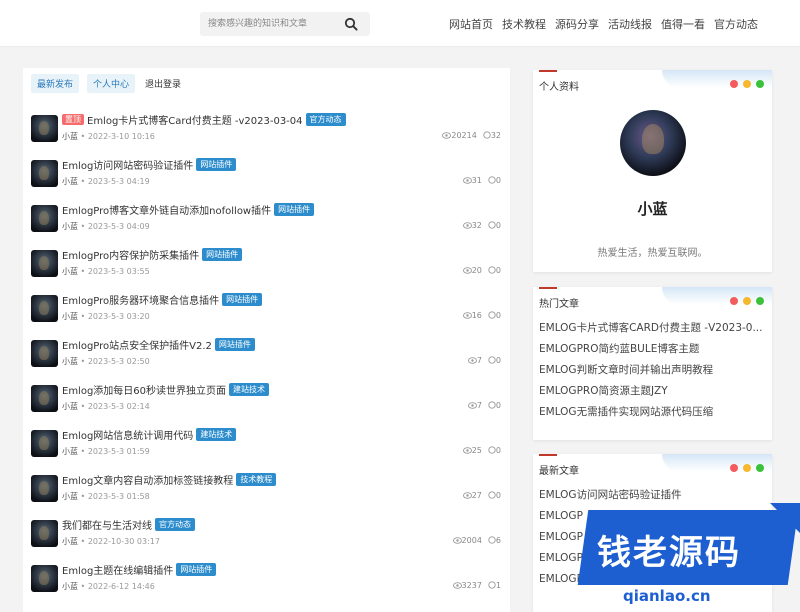 The width and height of the screenshot is (800, 612). What do you see at coordinates (651, 349) in the screenshot?
I see `hot-article-link: EMLOGPRO简约蓝BULE博客主题` at bounding box center [651, 349].